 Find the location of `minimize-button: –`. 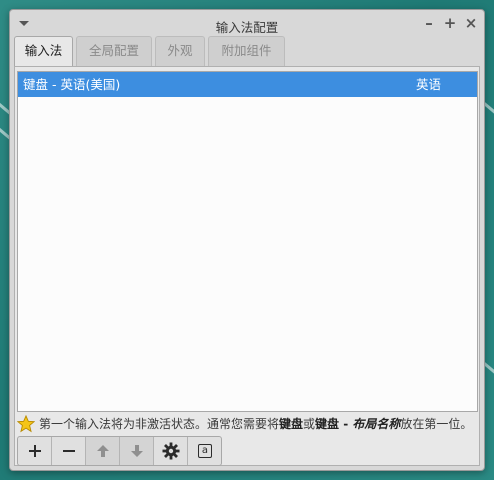

minimize-button: – is located at coordinates (429, 23).